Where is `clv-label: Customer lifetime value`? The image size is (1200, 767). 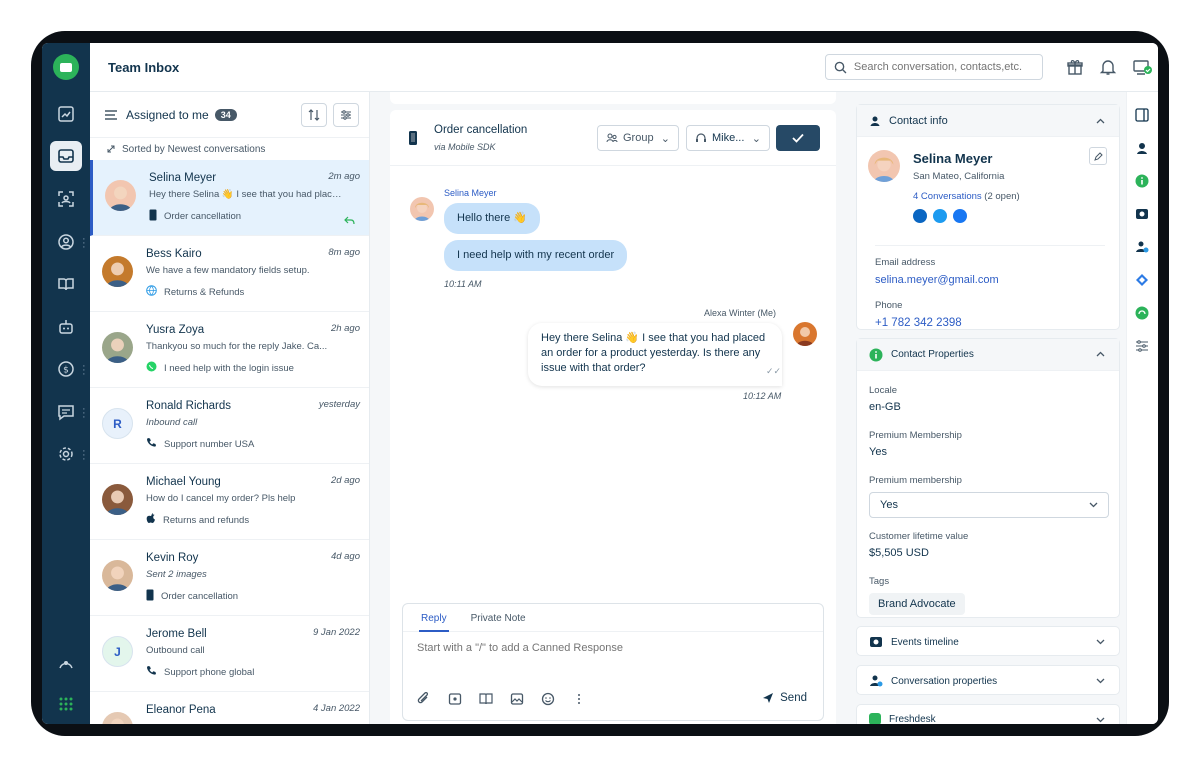 clv-label: Customer lifetime value is located at coordinates (919, 536).